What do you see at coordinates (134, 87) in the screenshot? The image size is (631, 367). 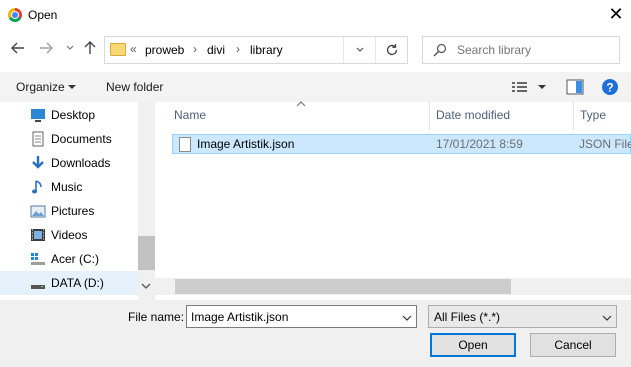 I see `new-folder-button: New folder` at bounding box center [134, 87].